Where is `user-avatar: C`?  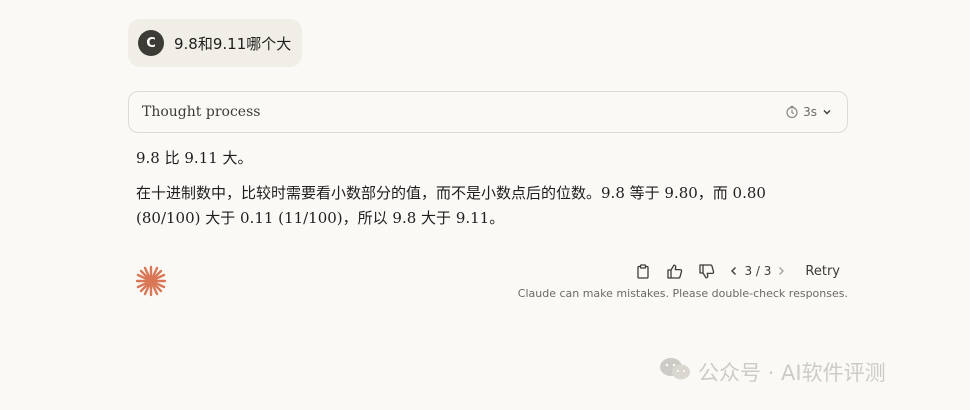 user-avatar: C is located at coordinates (151, 43).